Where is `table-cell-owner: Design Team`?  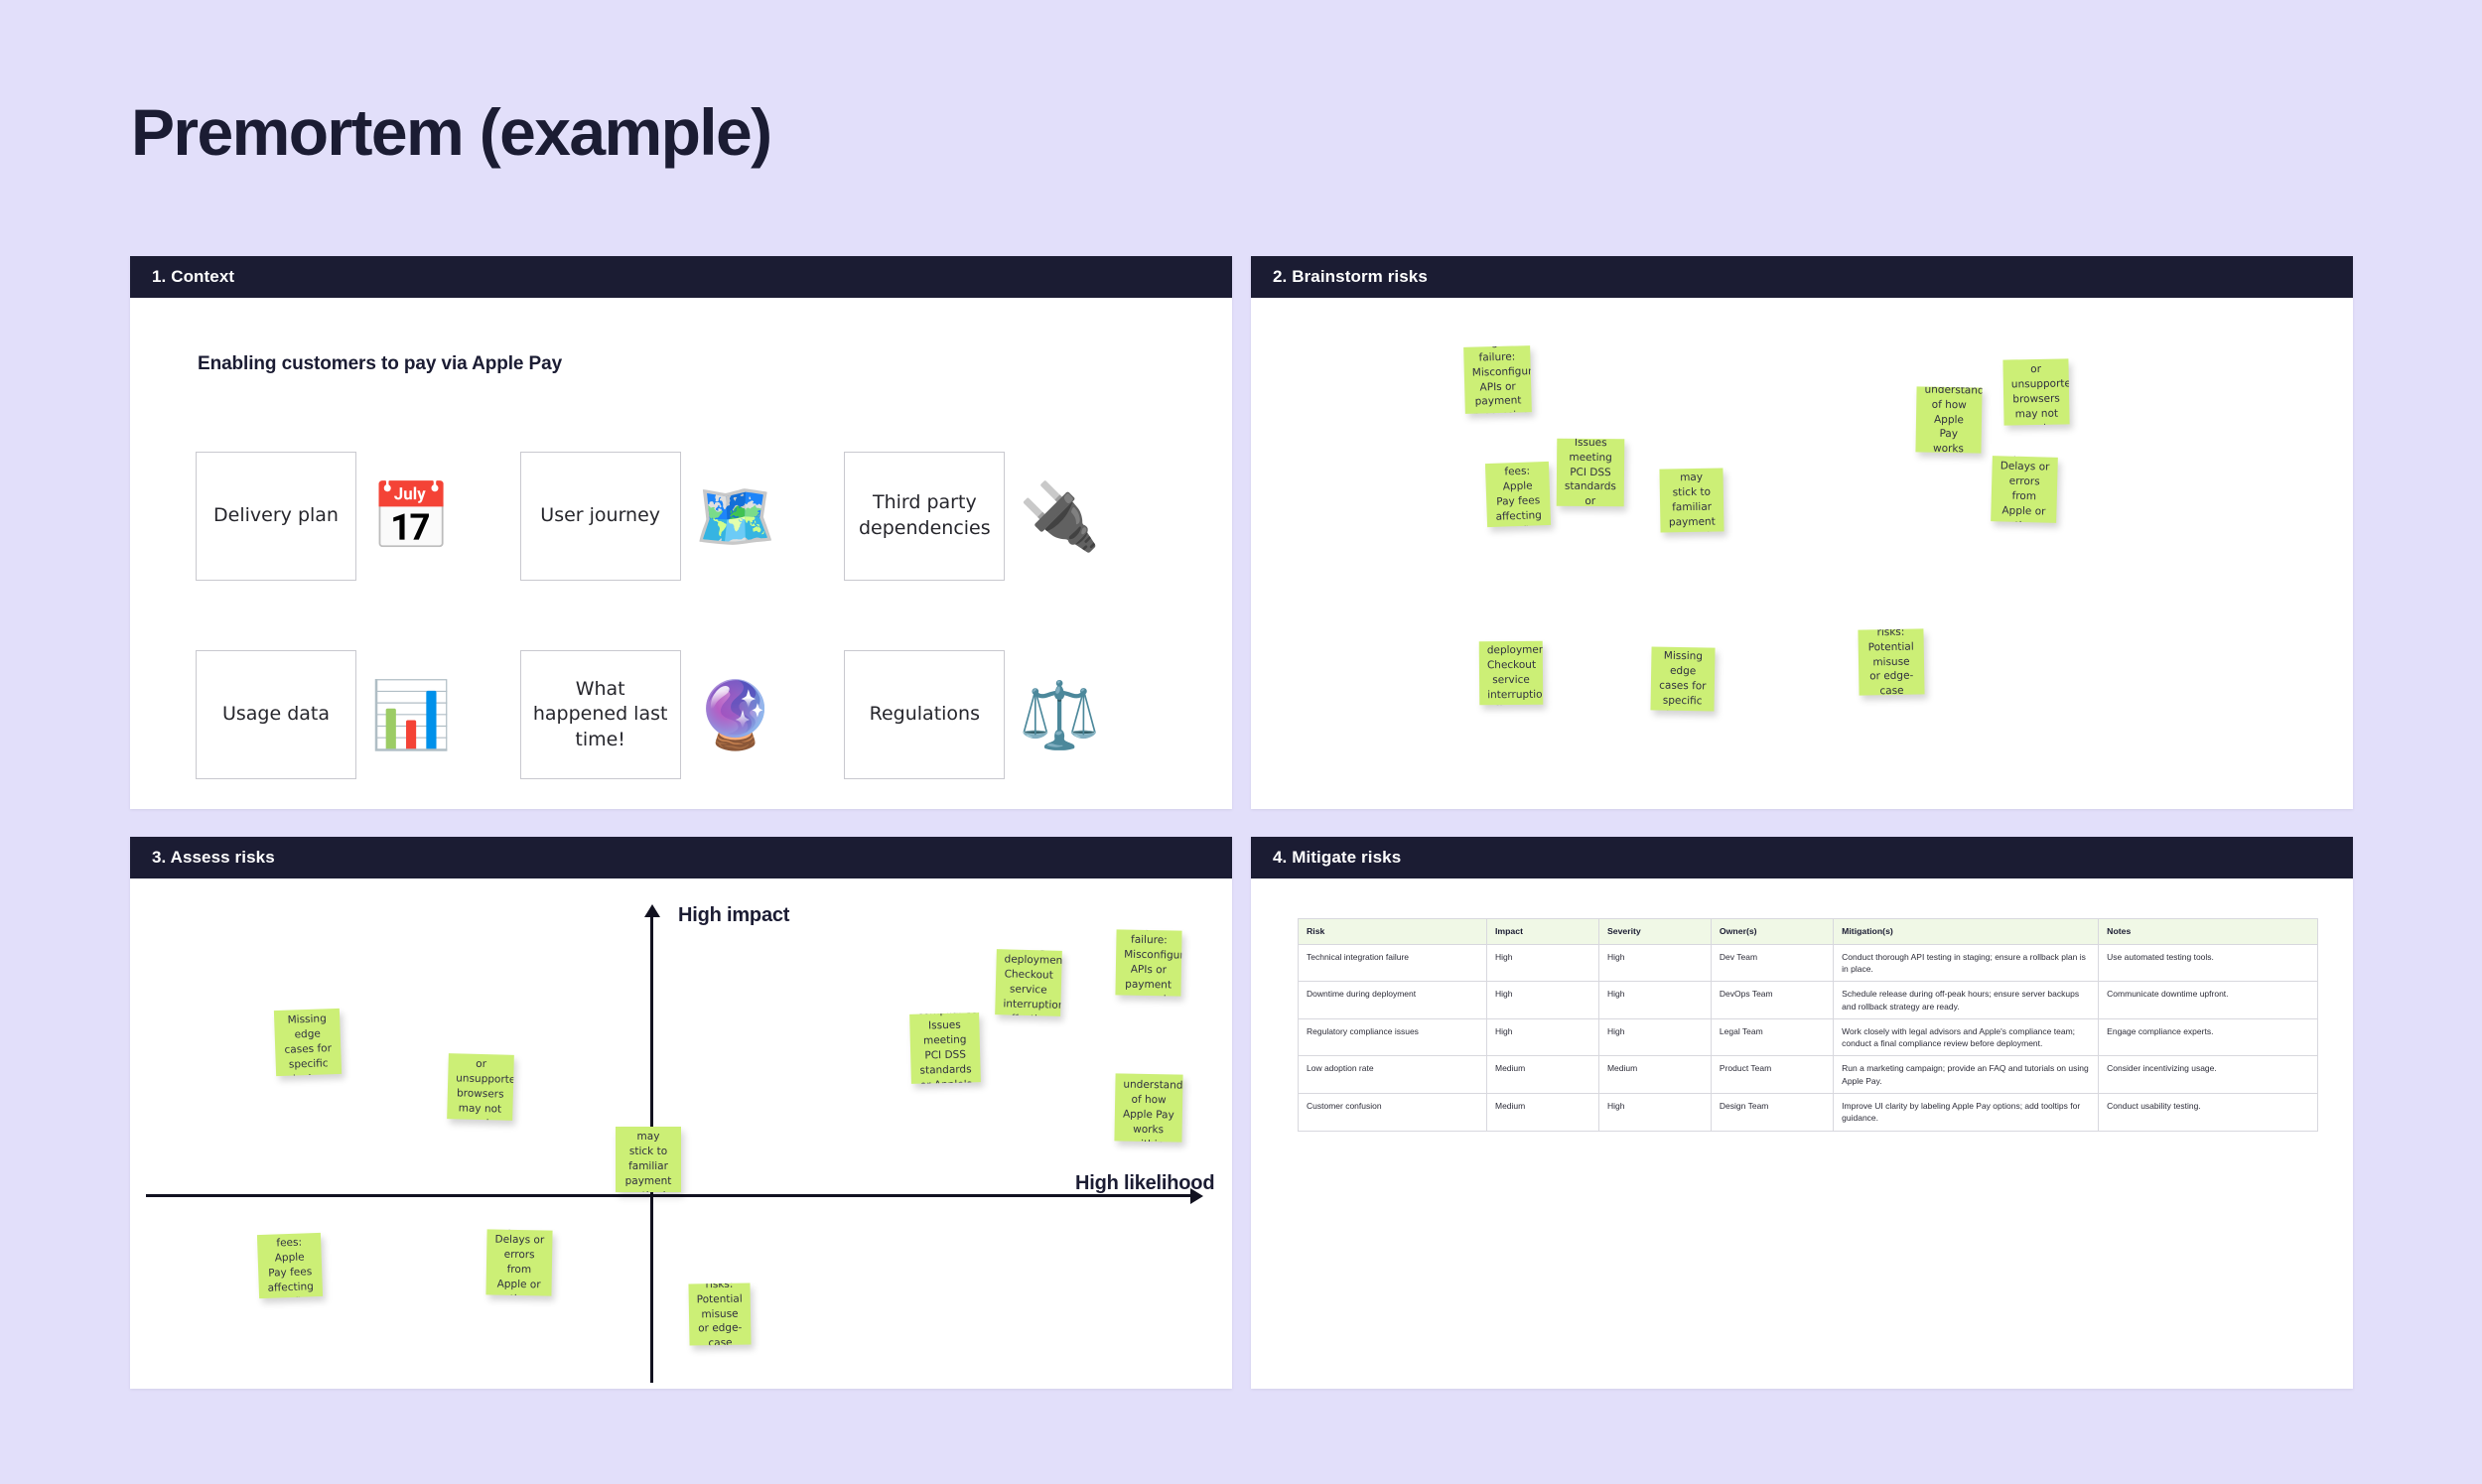
table-cell-owner: Design Team is located at coordinates (1772, 1112).